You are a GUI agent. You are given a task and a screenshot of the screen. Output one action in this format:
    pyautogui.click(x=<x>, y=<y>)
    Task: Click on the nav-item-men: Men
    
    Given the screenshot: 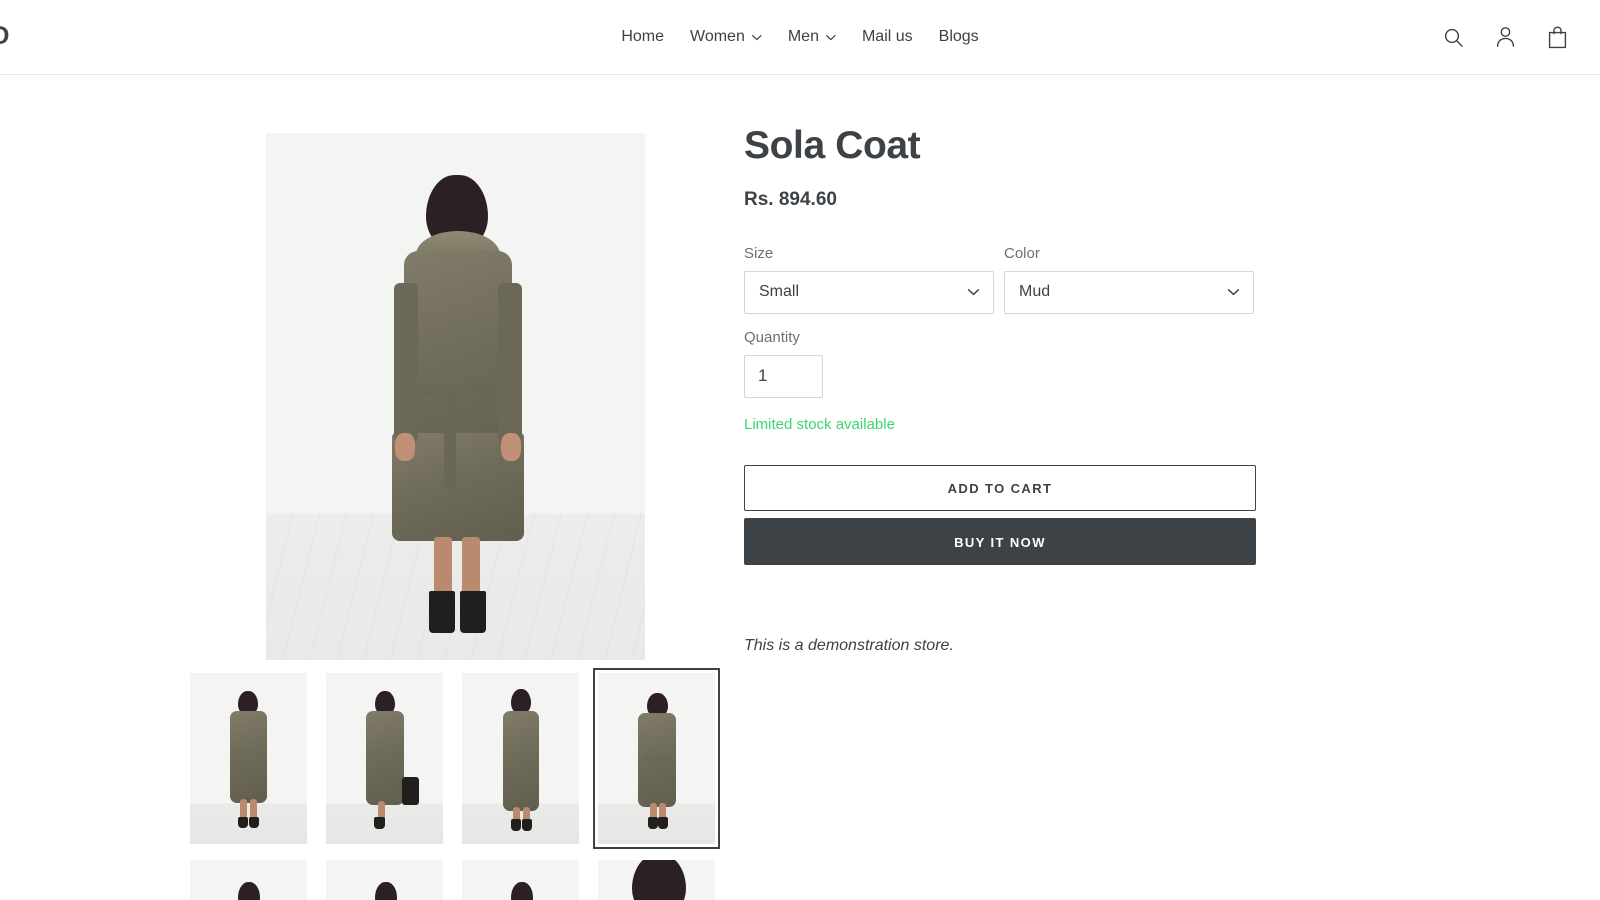 What is the action you would take?
    pyautogui.click(x=812, y=37)
    